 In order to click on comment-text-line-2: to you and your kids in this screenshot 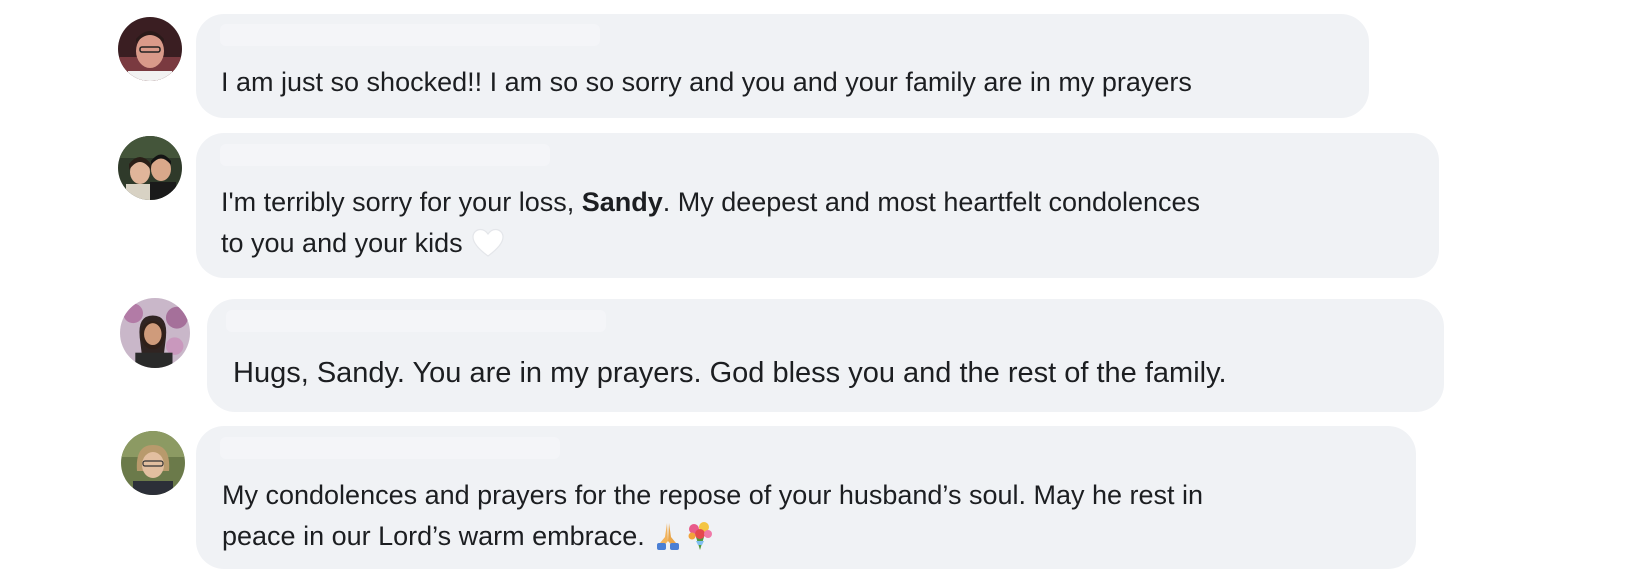, I will do `click(363, 243)`.